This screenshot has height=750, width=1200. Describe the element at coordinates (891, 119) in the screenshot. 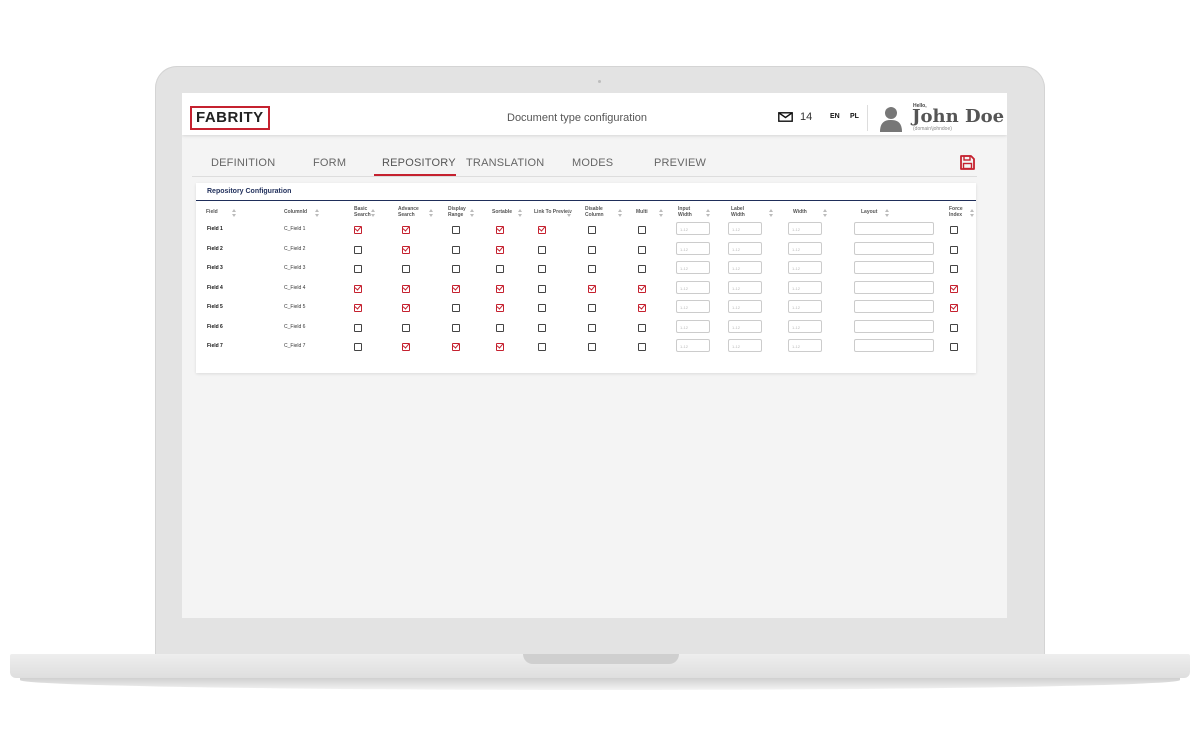

I see `user-avatar-icon` at that location.